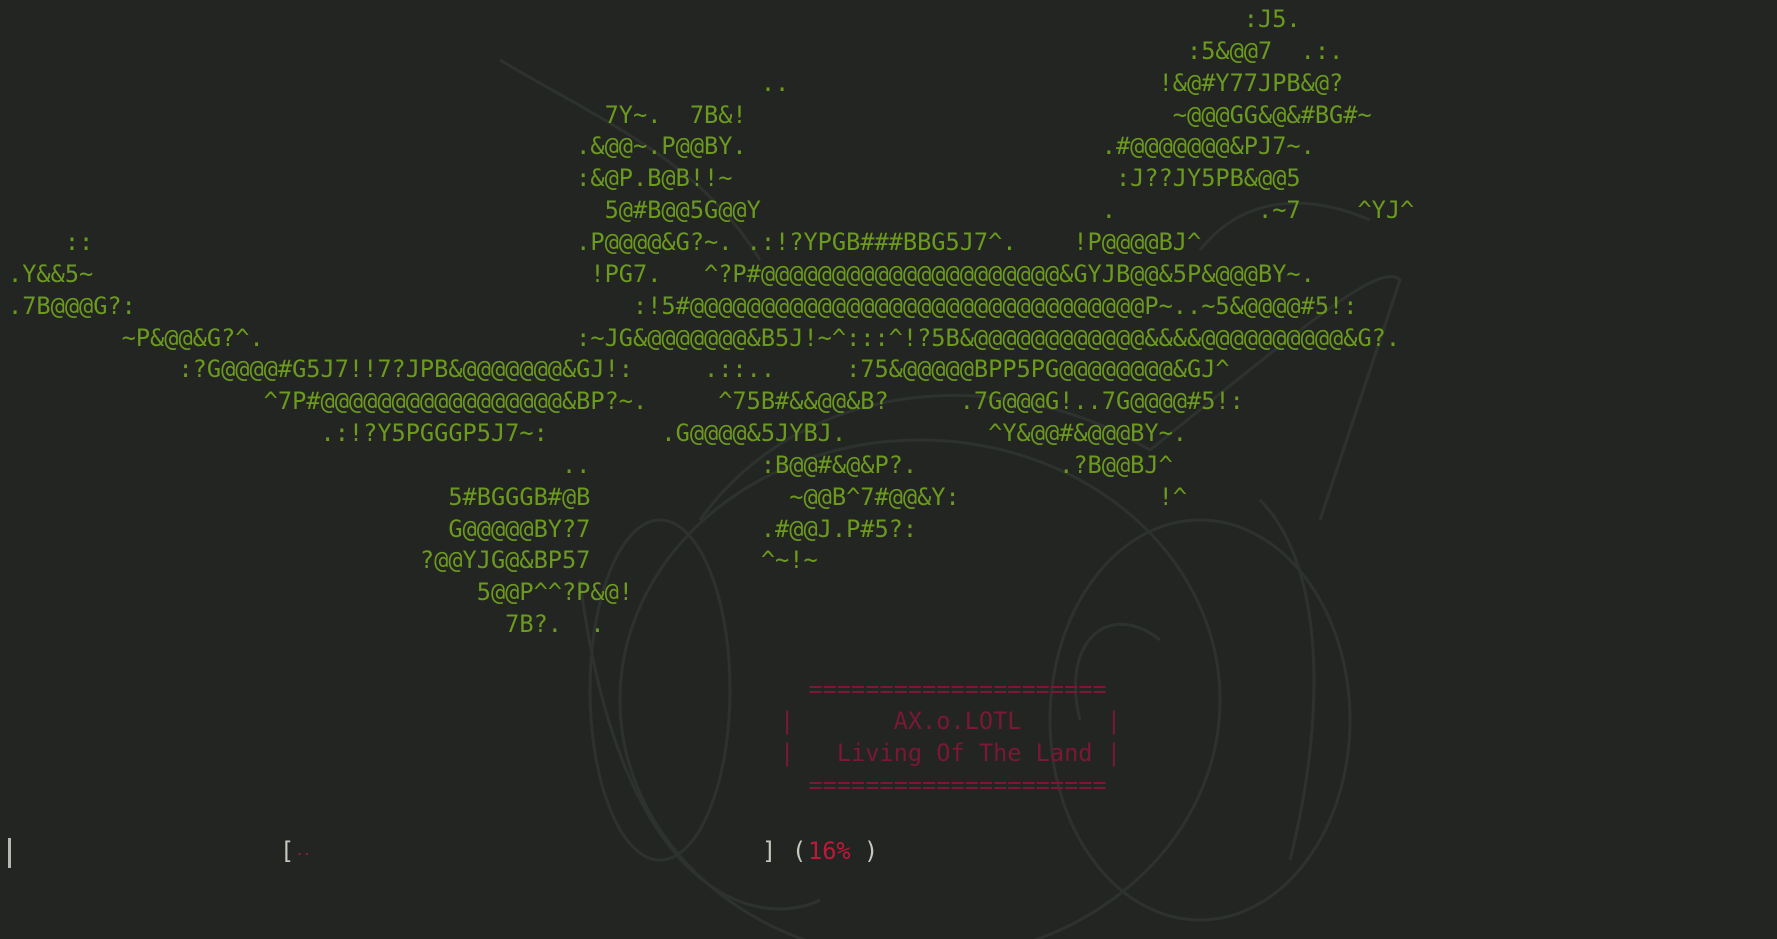 The image size is (1777, 939). I want to click on progress-bar-close-bracket: ], so click(769, 851).